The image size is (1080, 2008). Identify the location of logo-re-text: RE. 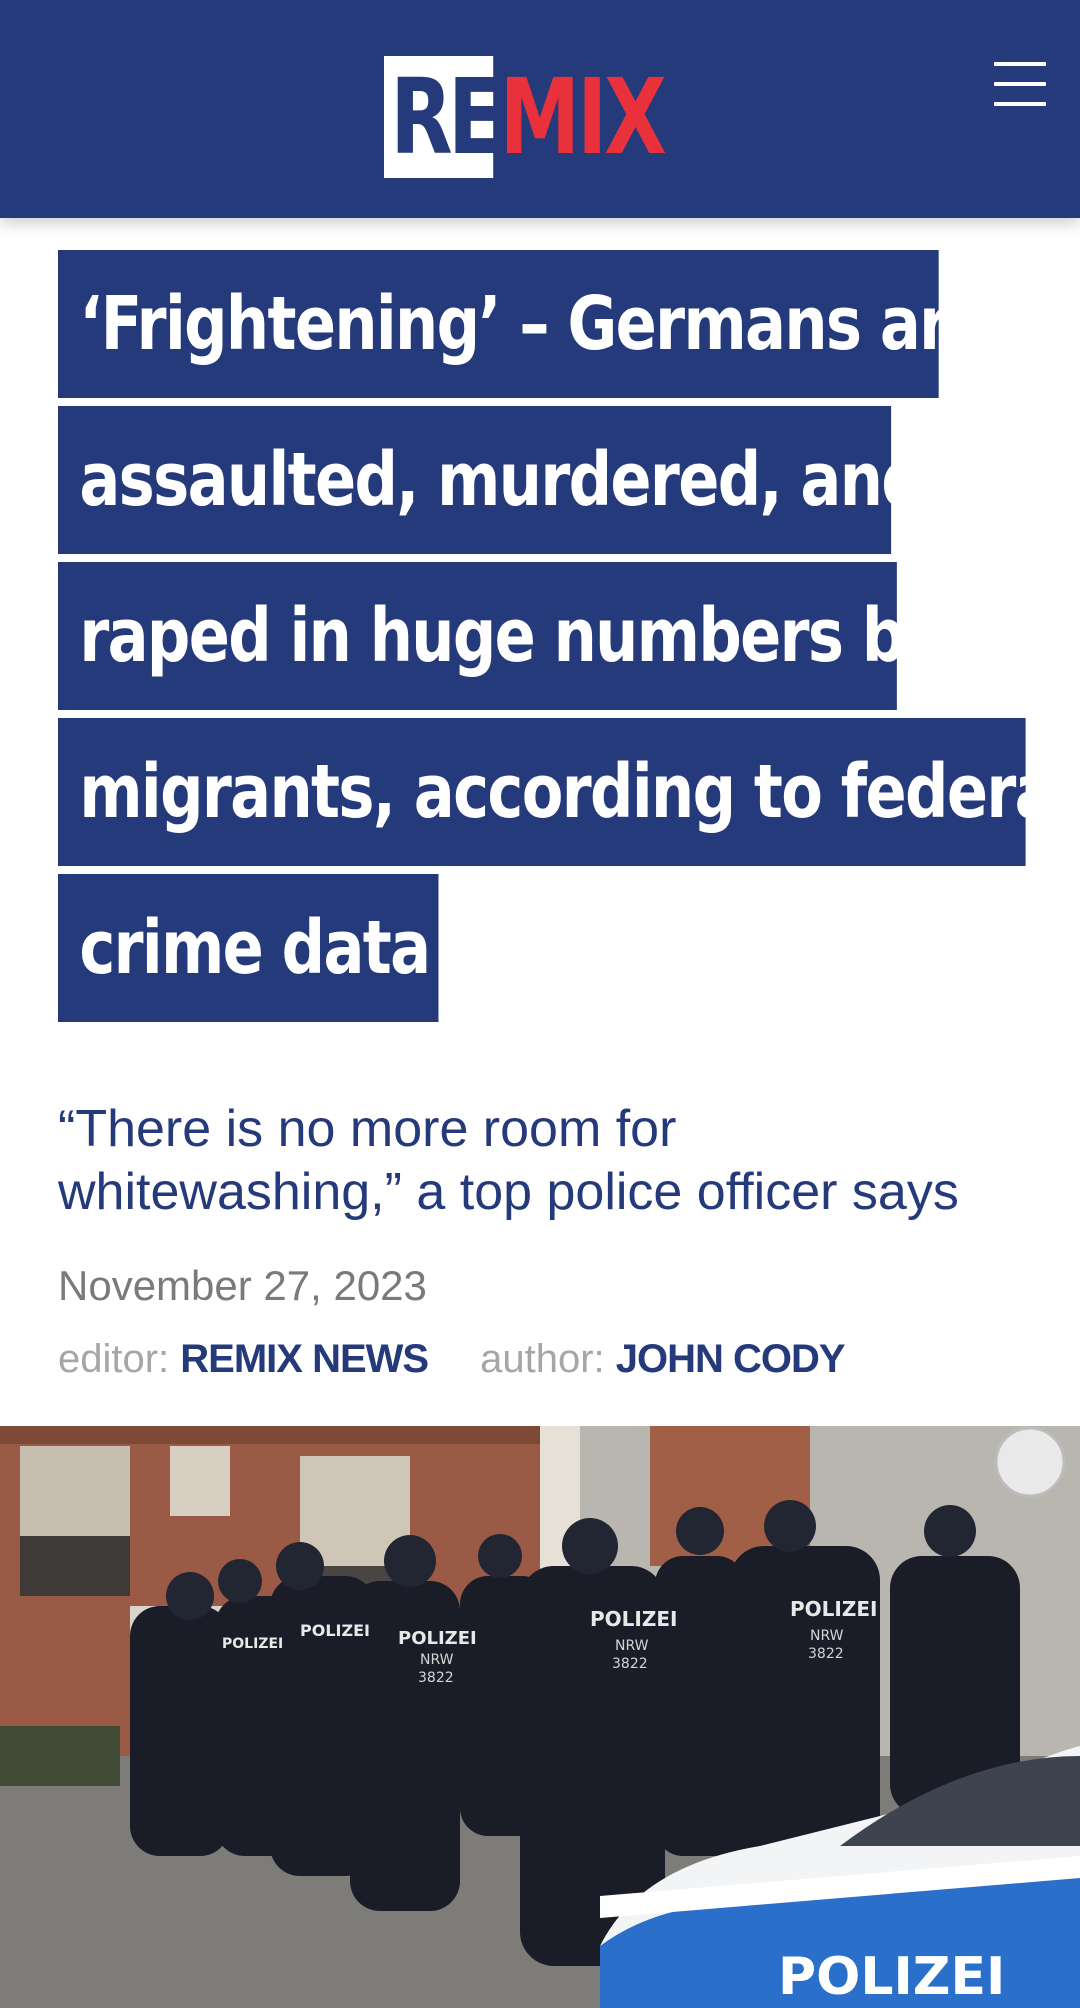
(443, 117).